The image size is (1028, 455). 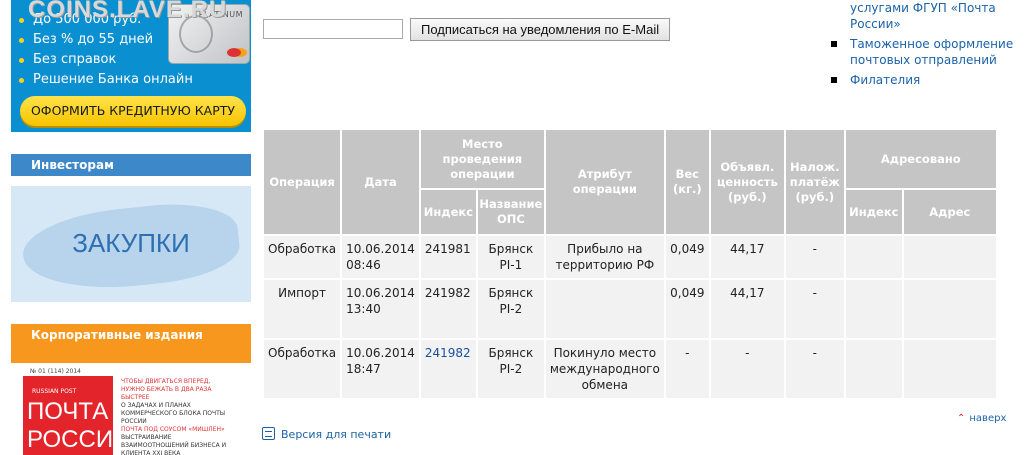 I want to click on header-declared-value: Объявл. ценность (руб.), so click(x=747, y=182).